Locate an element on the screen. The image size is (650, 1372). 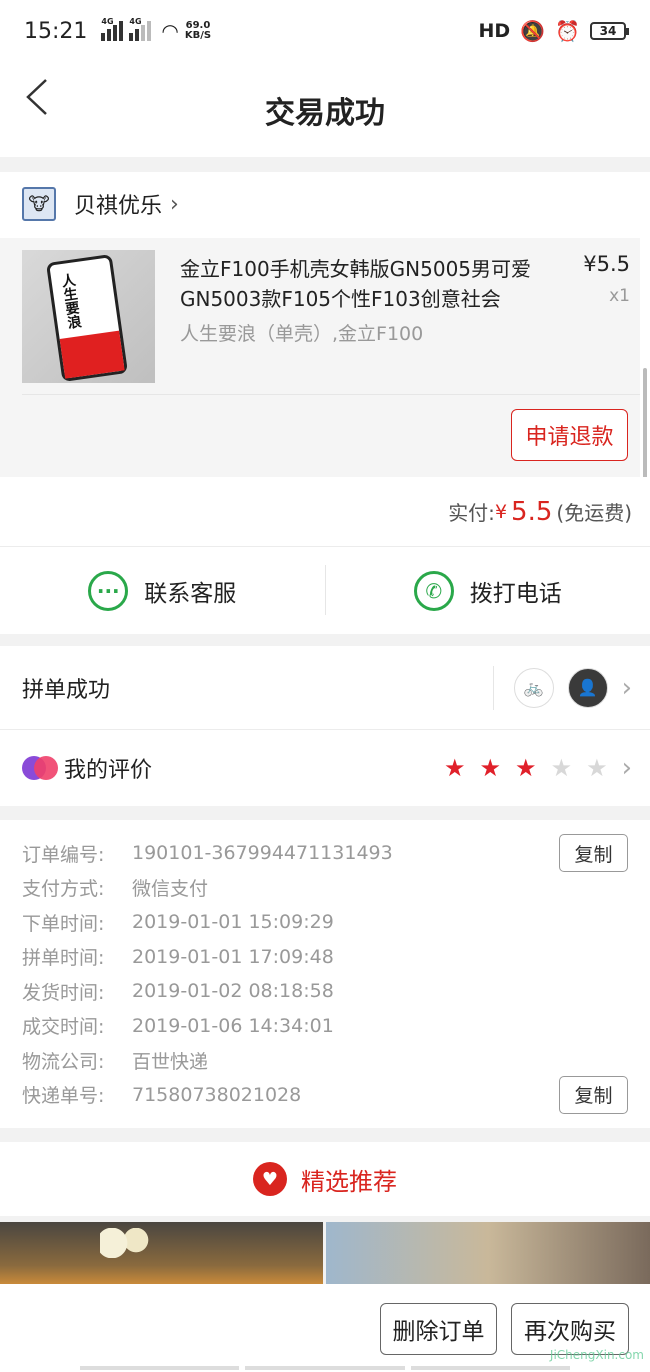
call-phone-label: 拨打电话 is located at coordinates (515, 593).